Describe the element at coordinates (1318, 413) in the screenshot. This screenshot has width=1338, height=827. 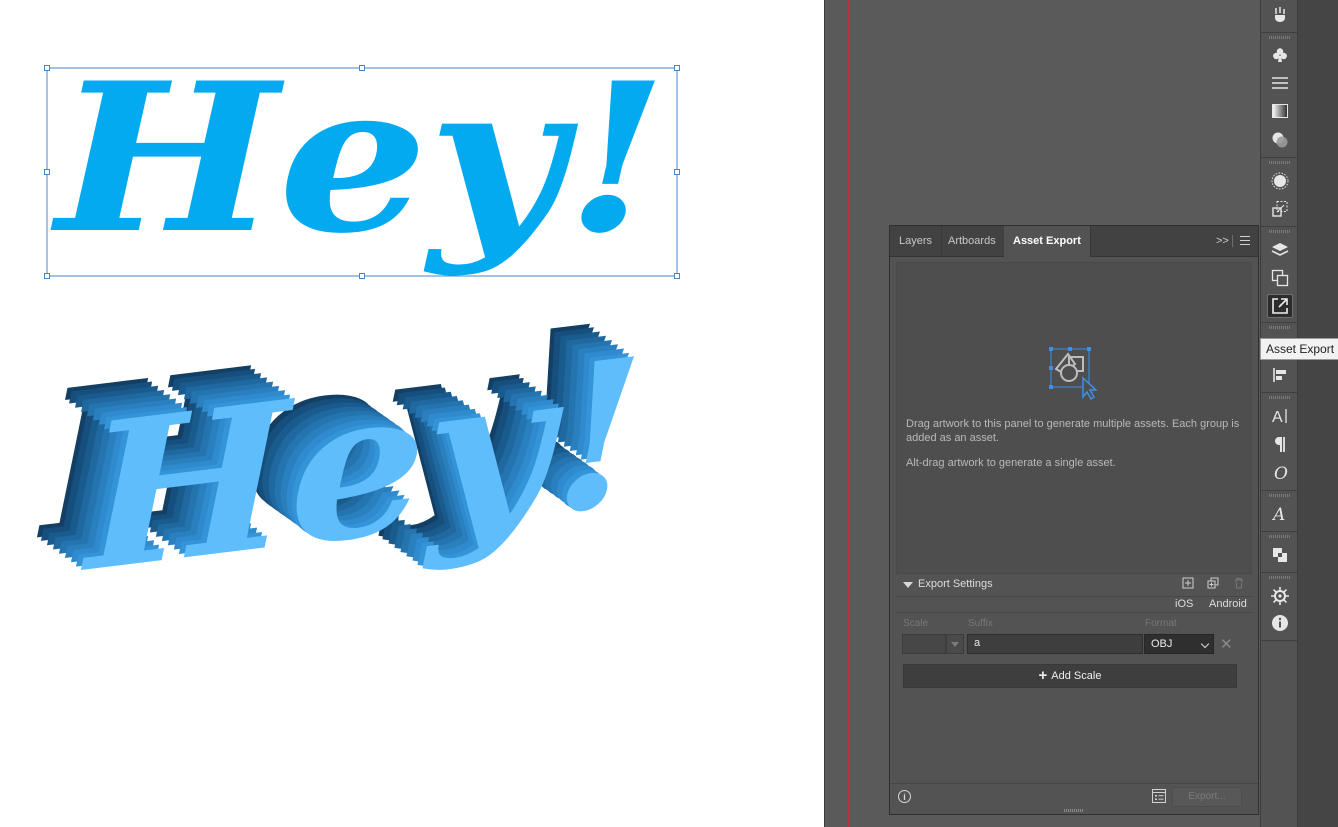
I see `dock-right-area` at that location.